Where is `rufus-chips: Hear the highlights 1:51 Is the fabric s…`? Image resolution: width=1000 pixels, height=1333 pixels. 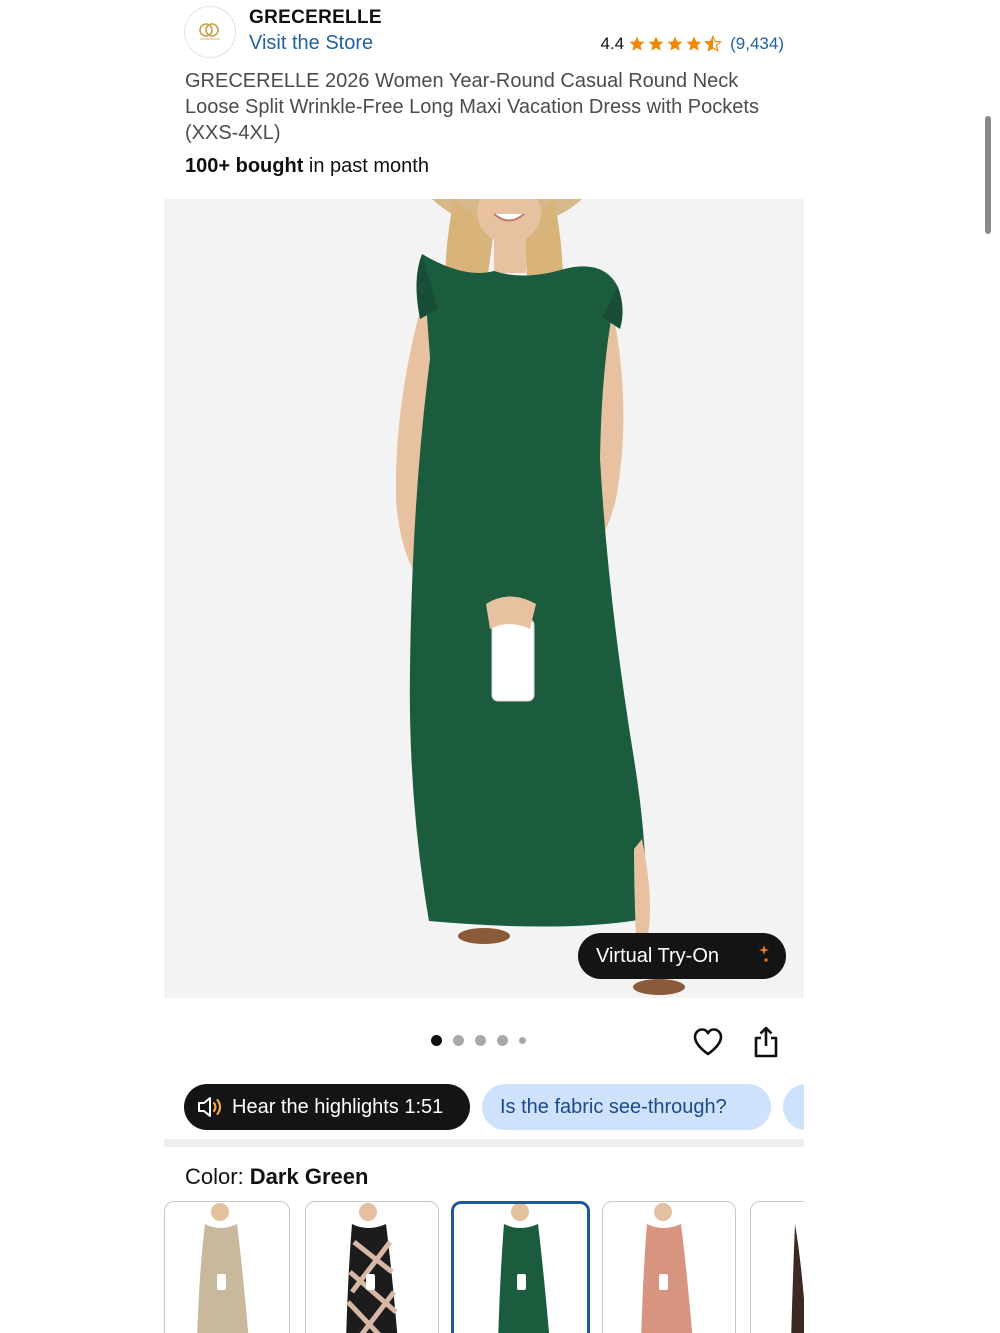
rufus-chips: Hear the highlights 1:51 Is the fabric s… is located at coordinates (494, 1107).